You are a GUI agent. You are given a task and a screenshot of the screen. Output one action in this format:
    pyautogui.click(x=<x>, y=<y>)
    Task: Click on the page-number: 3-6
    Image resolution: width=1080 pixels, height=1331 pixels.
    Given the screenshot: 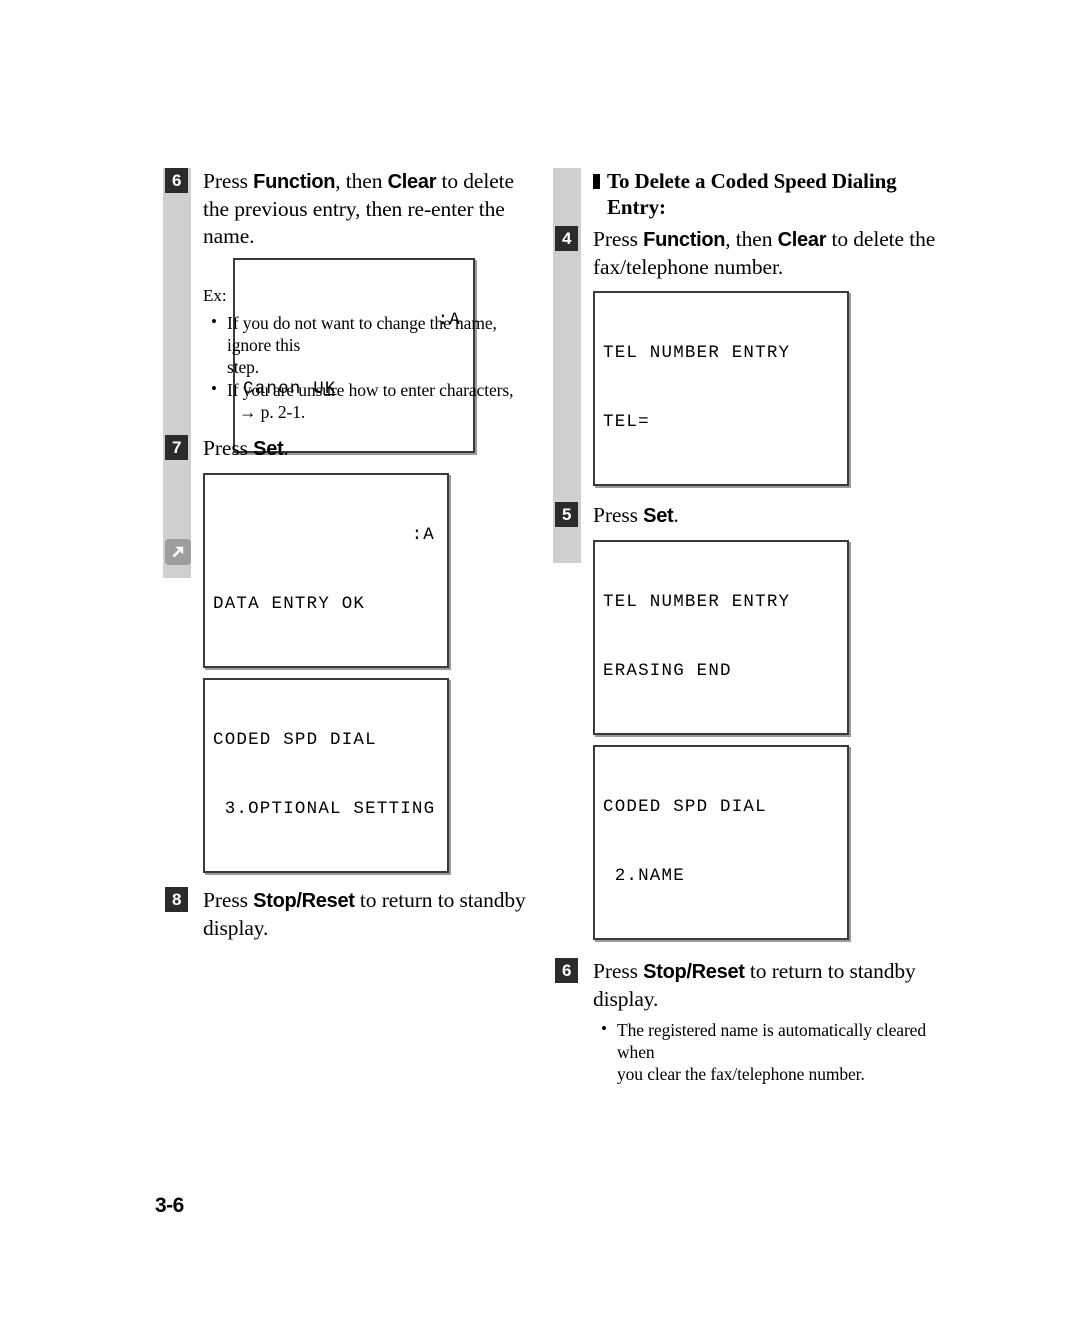 What is the action you would take?
    pyautogui.click(x=169, y=1205)
    